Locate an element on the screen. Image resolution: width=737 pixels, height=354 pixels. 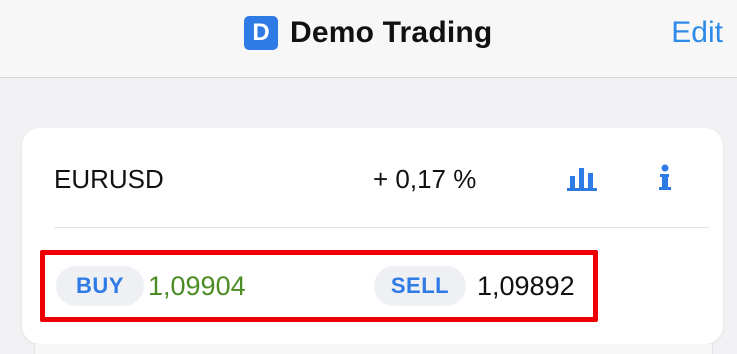
row-divider is located at coordinates (381, 227).